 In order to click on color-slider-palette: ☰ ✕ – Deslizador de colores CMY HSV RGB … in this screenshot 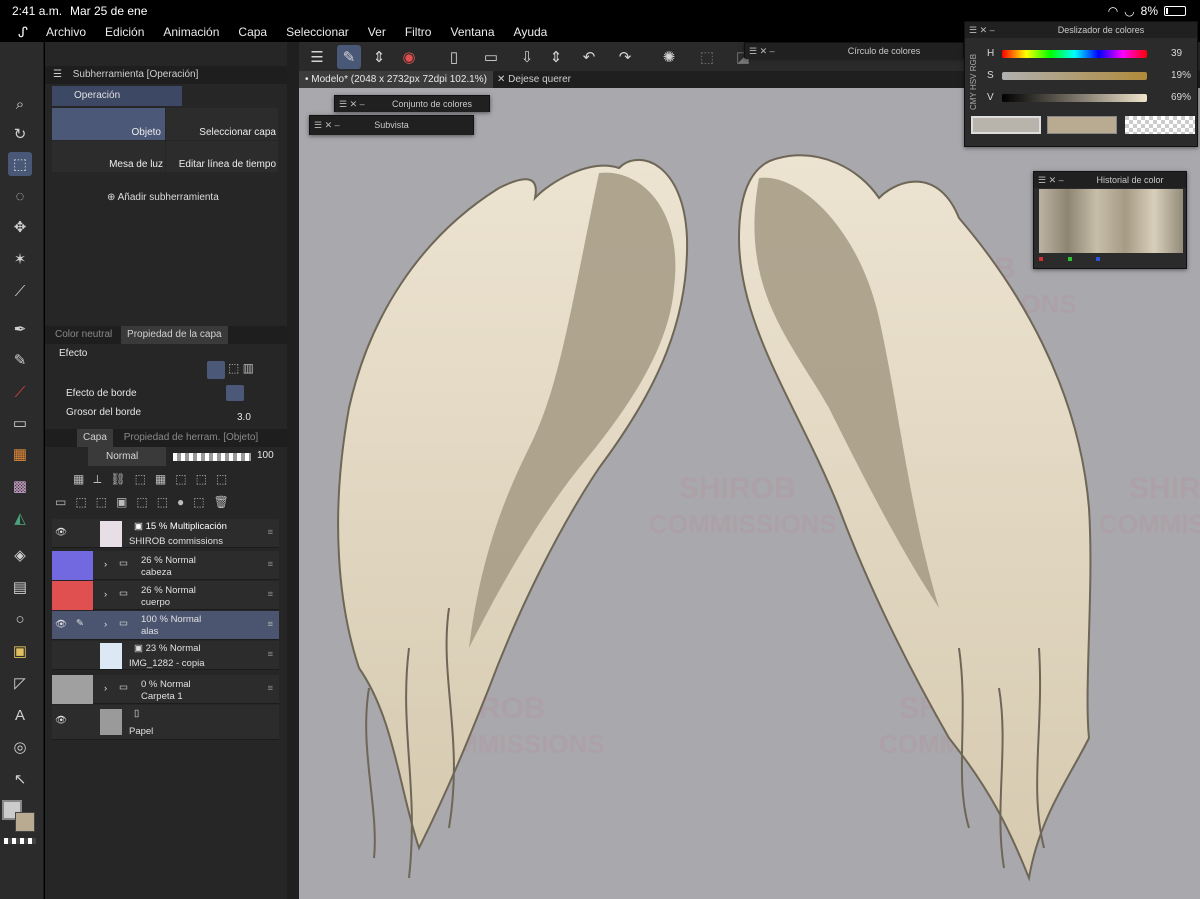, I will do `click(1081, 84)`.